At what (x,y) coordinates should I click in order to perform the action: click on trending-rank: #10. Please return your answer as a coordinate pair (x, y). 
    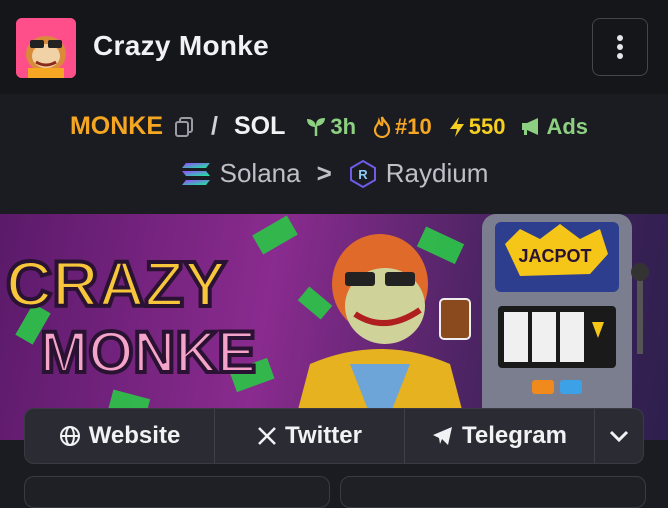
    Looking at the image, I should click on (402, 127).